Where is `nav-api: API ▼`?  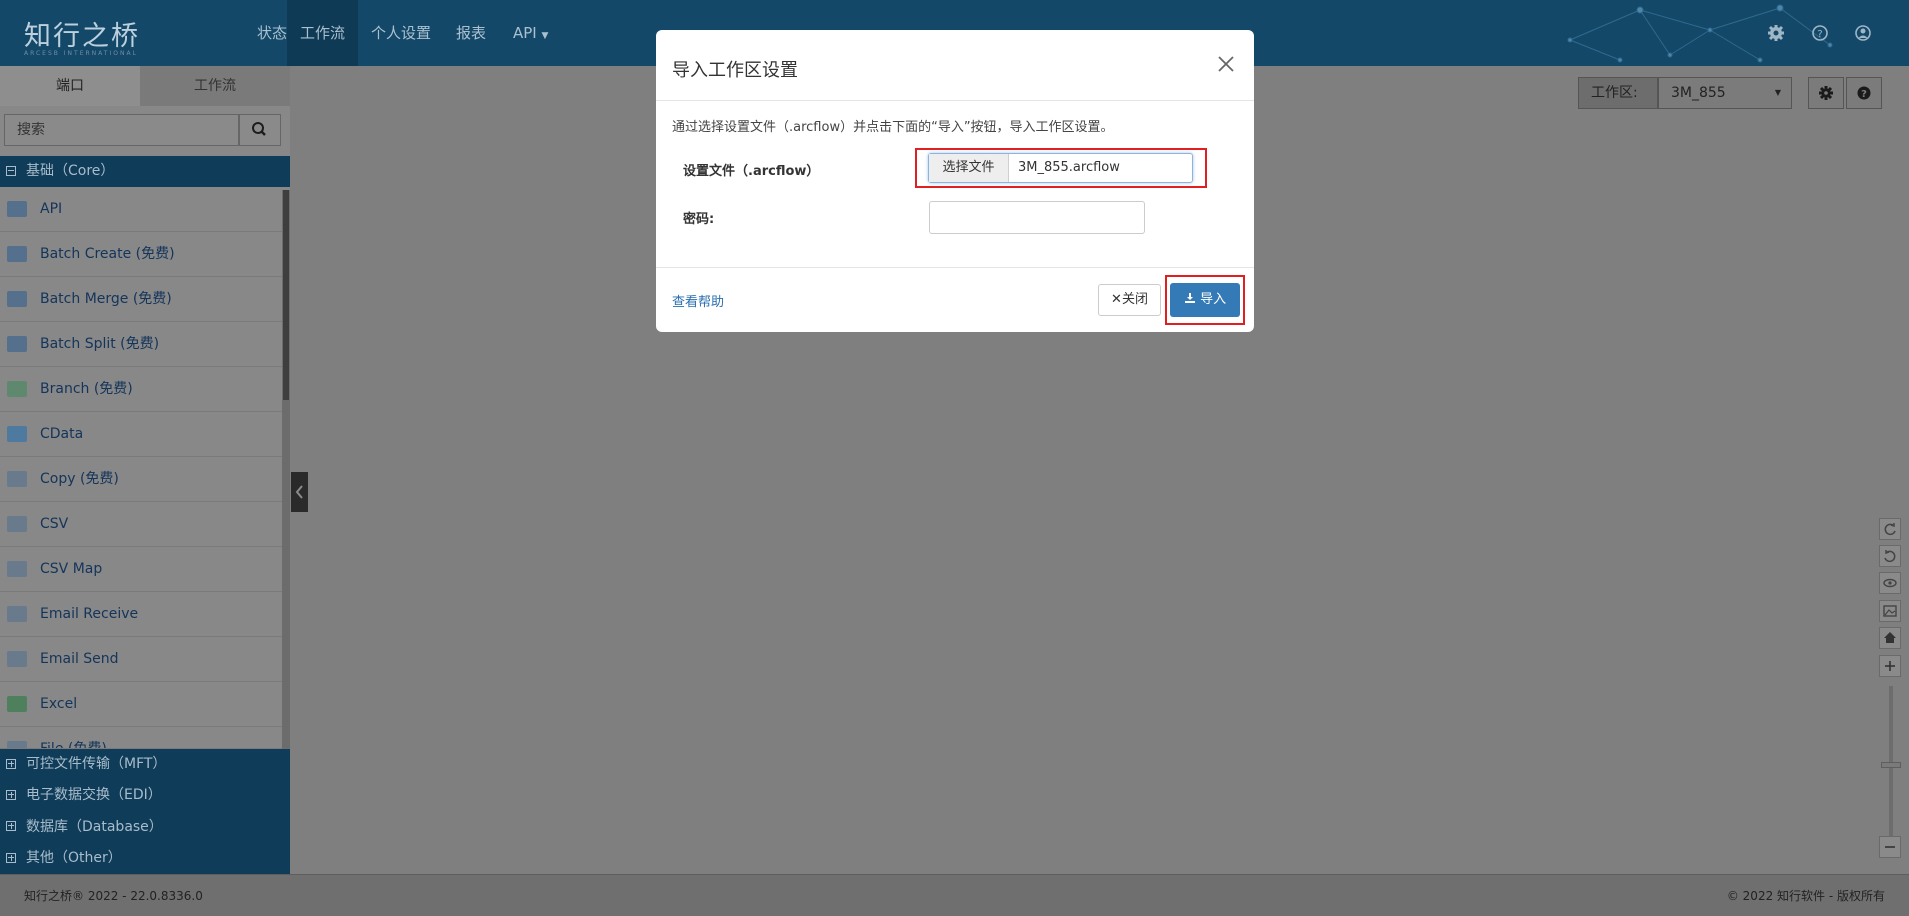
nav-api: API ▼ is located at coordinates (530, 33).